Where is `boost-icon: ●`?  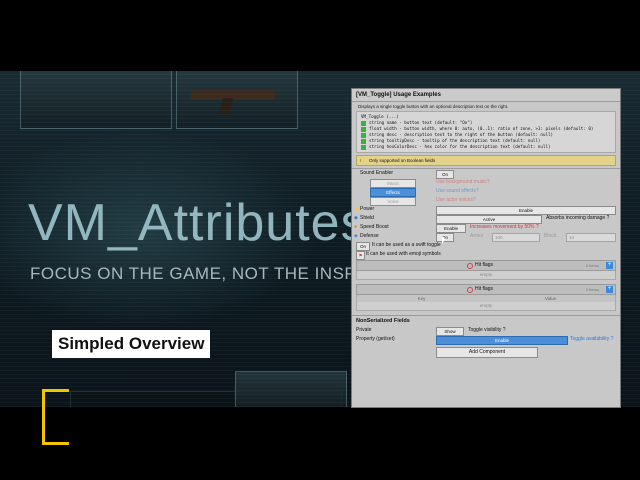 boost-icon: ● is located at coordinates (356, 227).